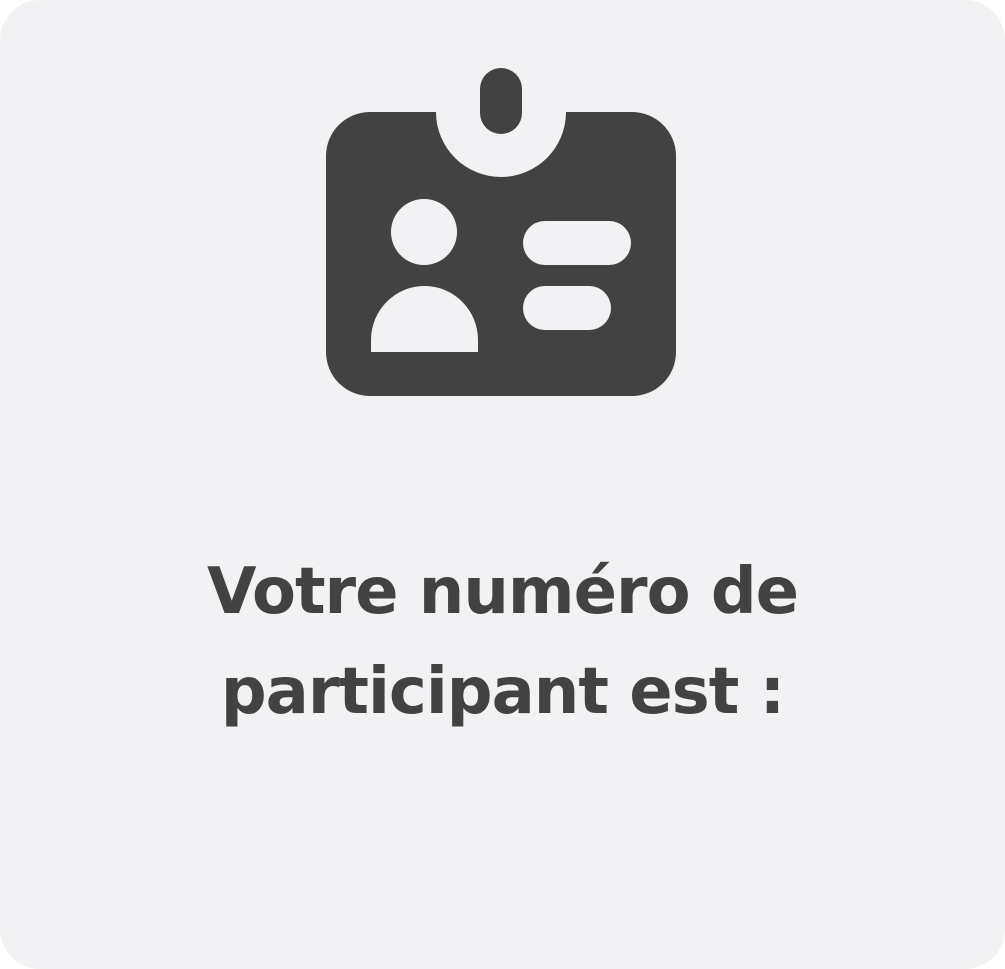  Describe the element at coordinates (502, 592) in the screenshot. I see `message-line-1: Votre numéro de` at that location.